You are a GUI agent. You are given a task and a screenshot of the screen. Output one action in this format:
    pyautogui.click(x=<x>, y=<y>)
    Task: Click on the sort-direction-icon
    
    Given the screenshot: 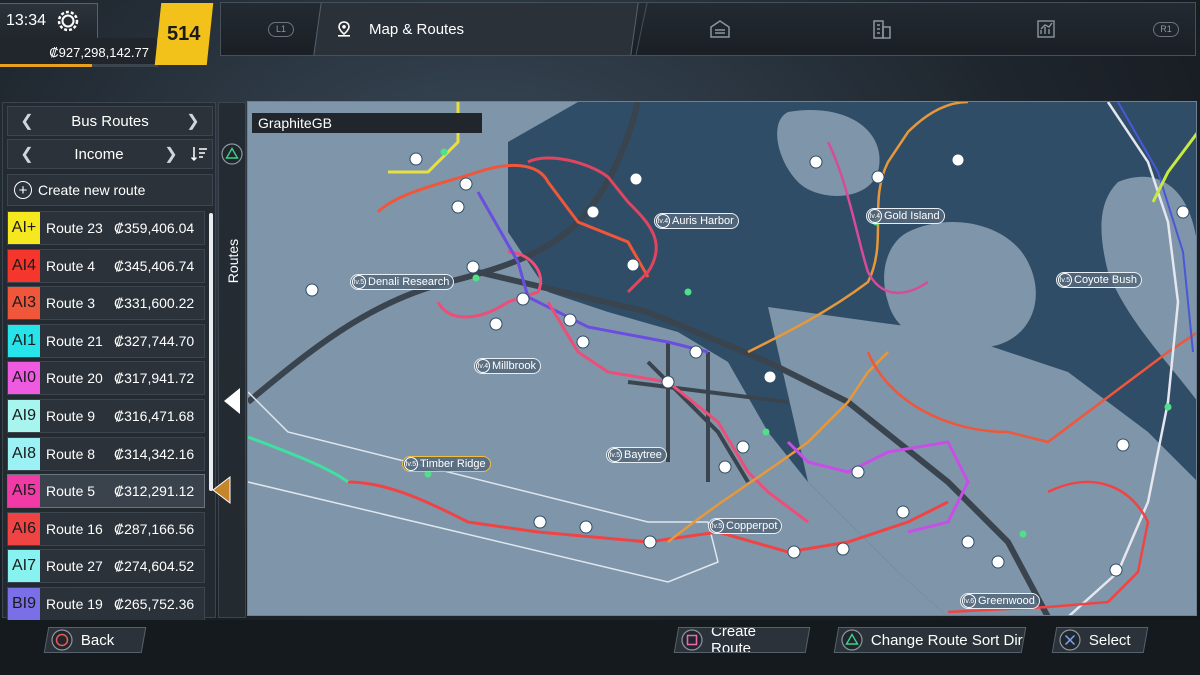 What is the action you would take?
    pyautogui.click(x=199, y=154)
    